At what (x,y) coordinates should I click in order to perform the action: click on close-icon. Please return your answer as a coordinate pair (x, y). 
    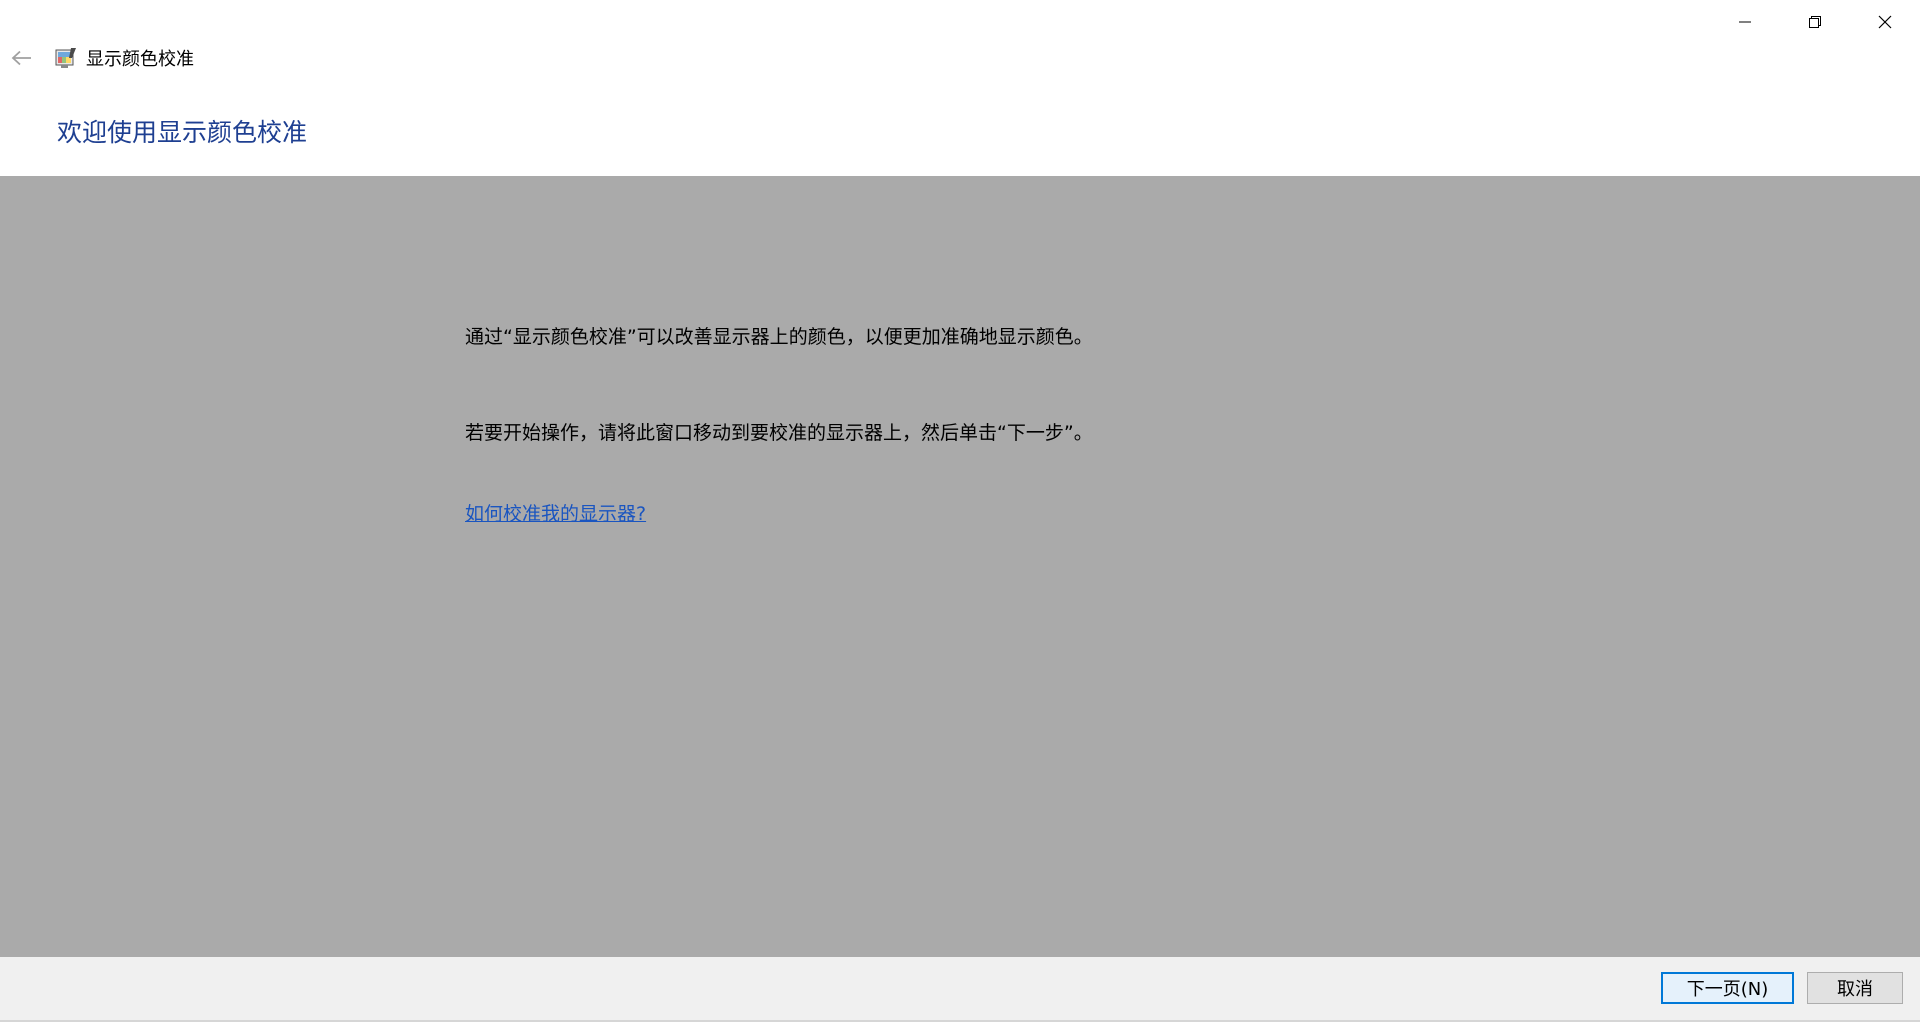
    Looking at the image, I should click on (1885, 22).